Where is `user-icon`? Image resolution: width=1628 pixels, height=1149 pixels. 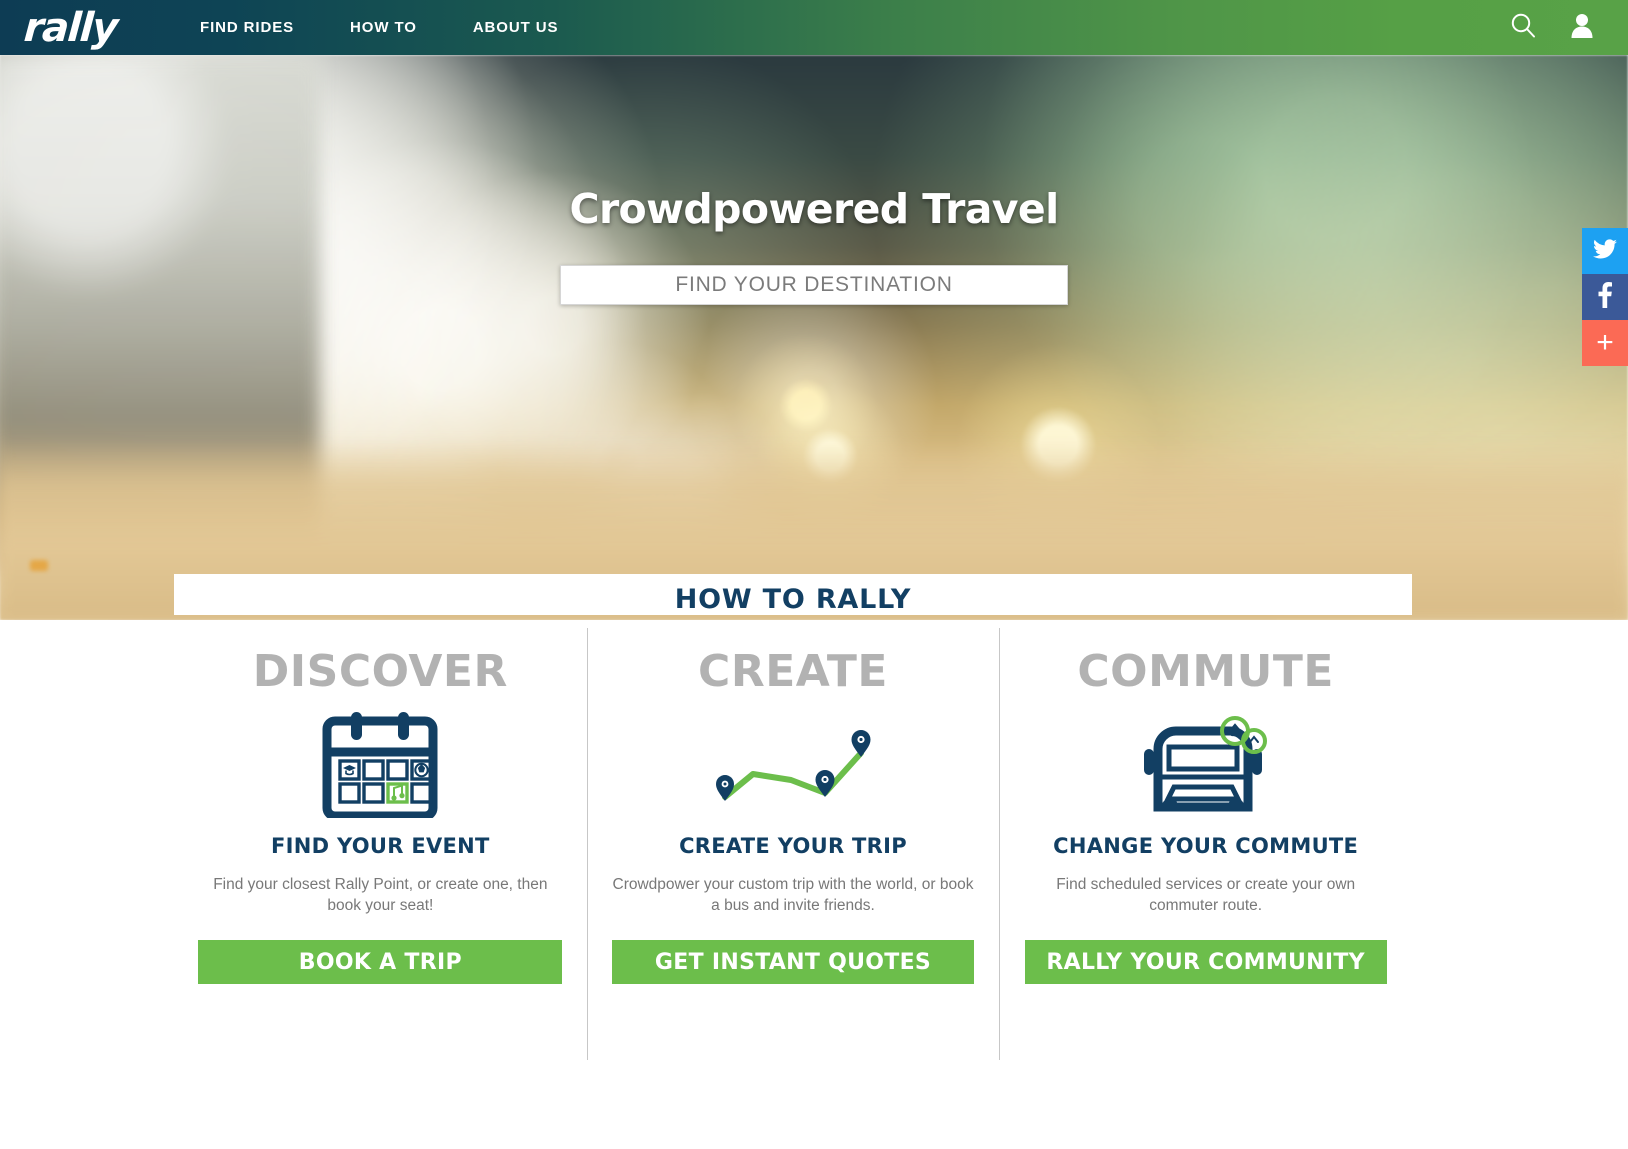 user-icon is located at coordinates (1582, 27).